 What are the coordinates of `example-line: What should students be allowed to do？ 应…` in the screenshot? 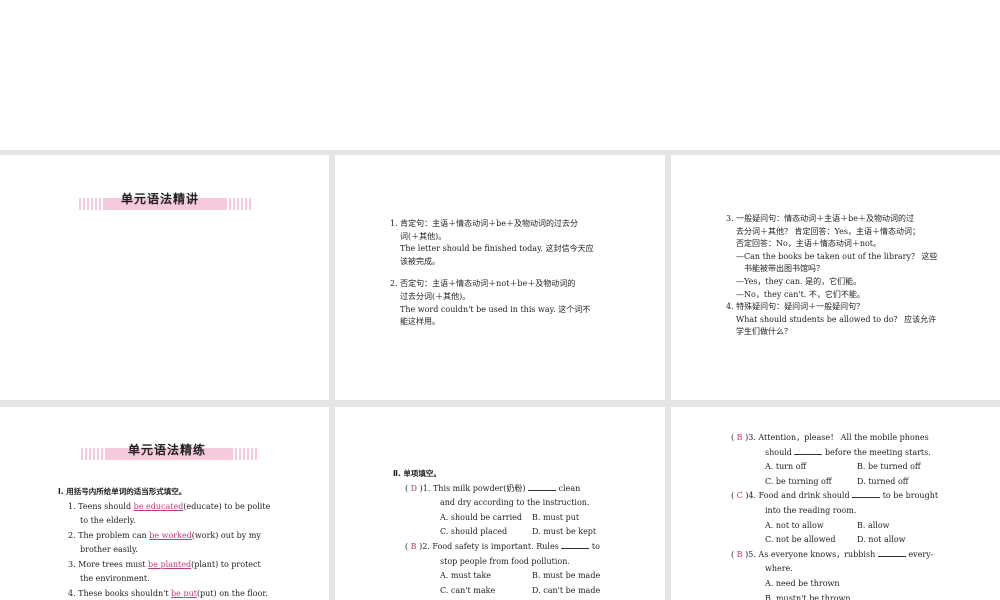 It's located at (836, 319).